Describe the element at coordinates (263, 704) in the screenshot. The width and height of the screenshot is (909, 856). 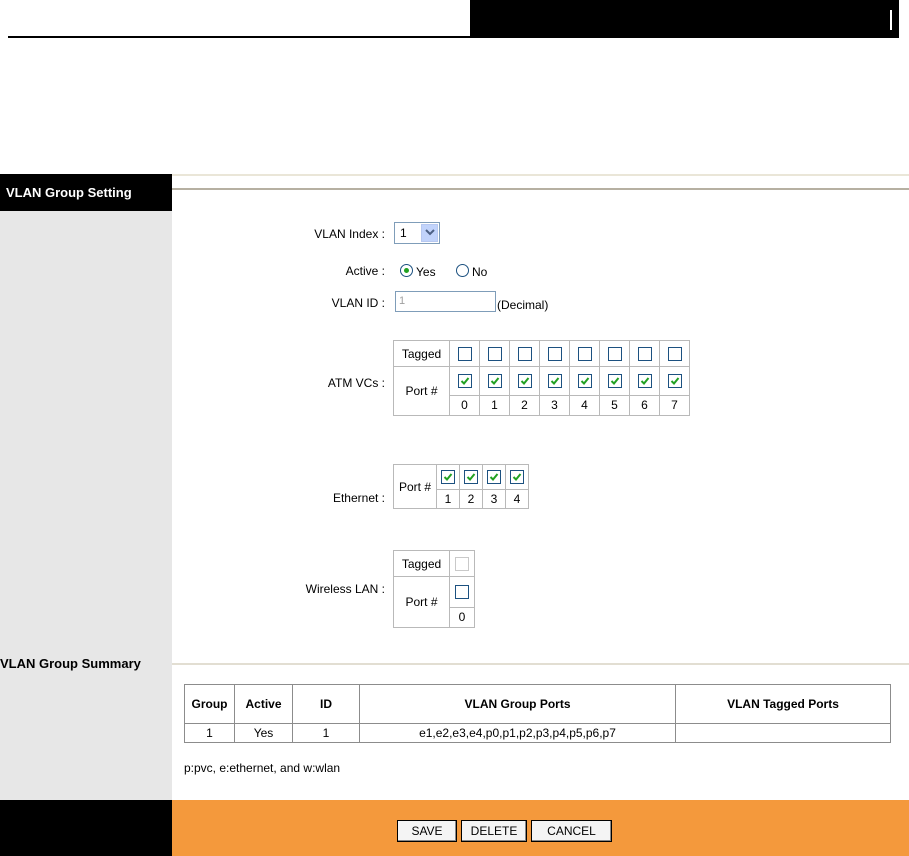
I see `col-header-active: Active` at that location.